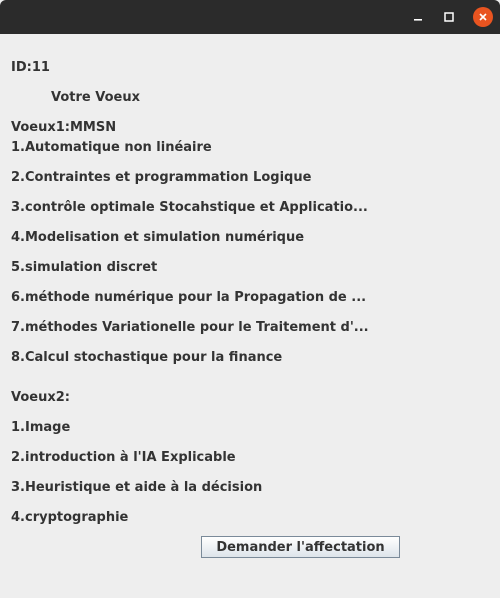 The height and width of the screenshot is (598, 500). Describe the element at coordinates (41, 427) in the screenshot. I see `voeux2-item: 1.Image` at that location.